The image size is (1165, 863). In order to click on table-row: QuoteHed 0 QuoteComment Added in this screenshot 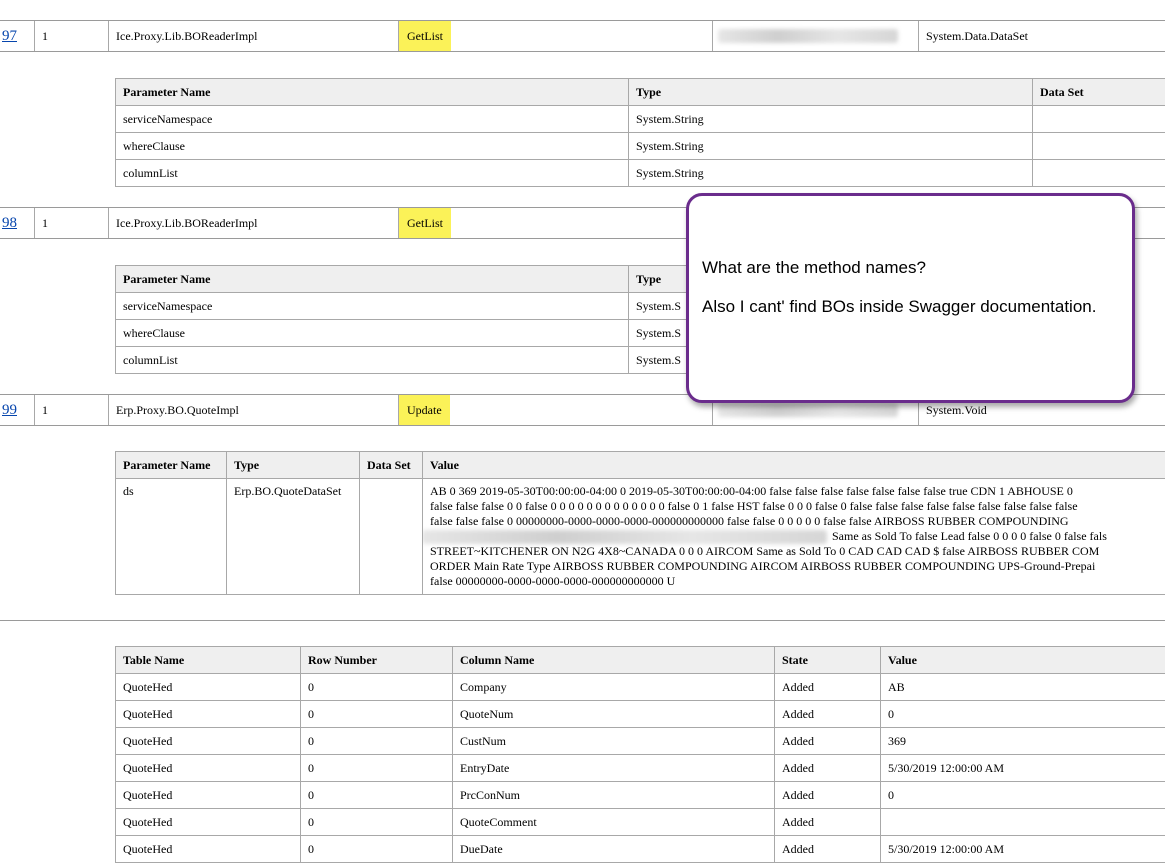, I will do `click(640, 822)`.